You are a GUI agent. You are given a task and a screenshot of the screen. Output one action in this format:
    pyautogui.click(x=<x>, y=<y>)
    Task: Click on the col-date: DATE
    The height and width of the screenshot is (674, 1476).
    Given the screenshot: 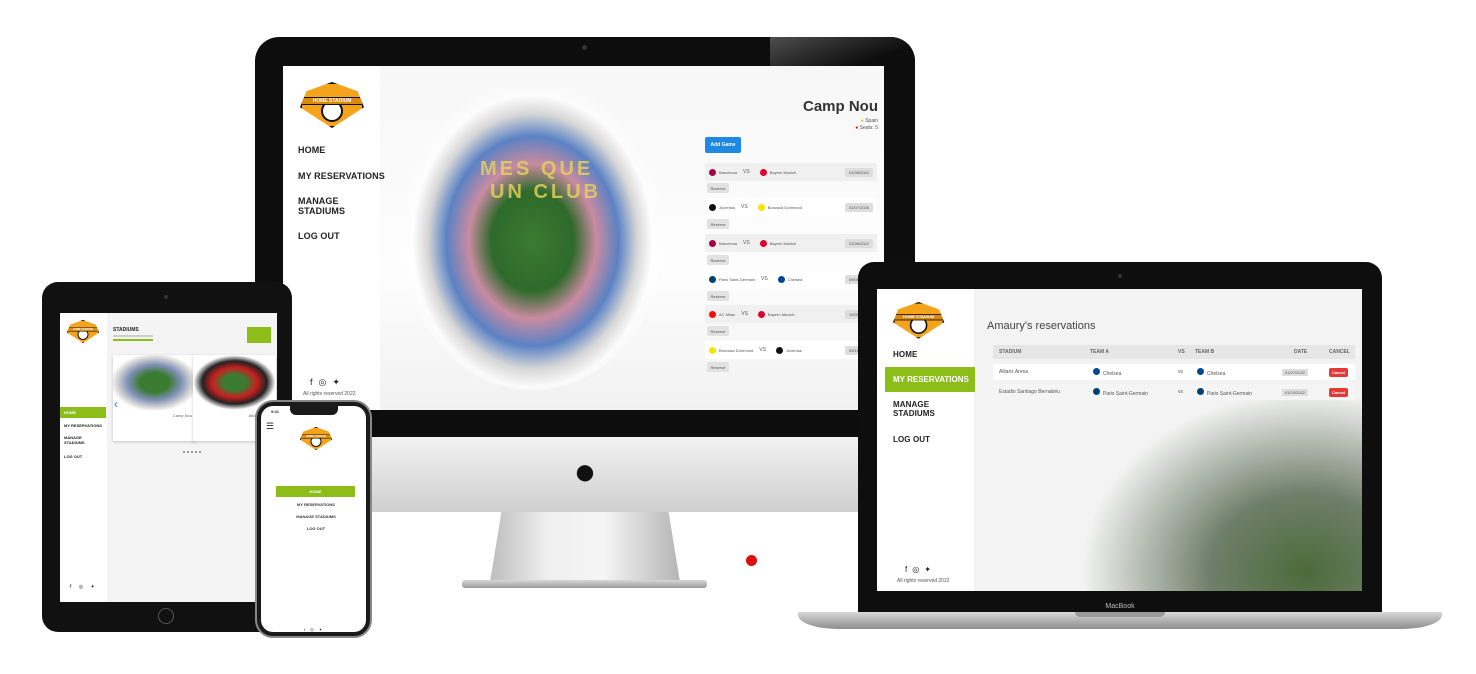 What is the action you would take?
    pyautogui.click(x=1301, y=352)
    